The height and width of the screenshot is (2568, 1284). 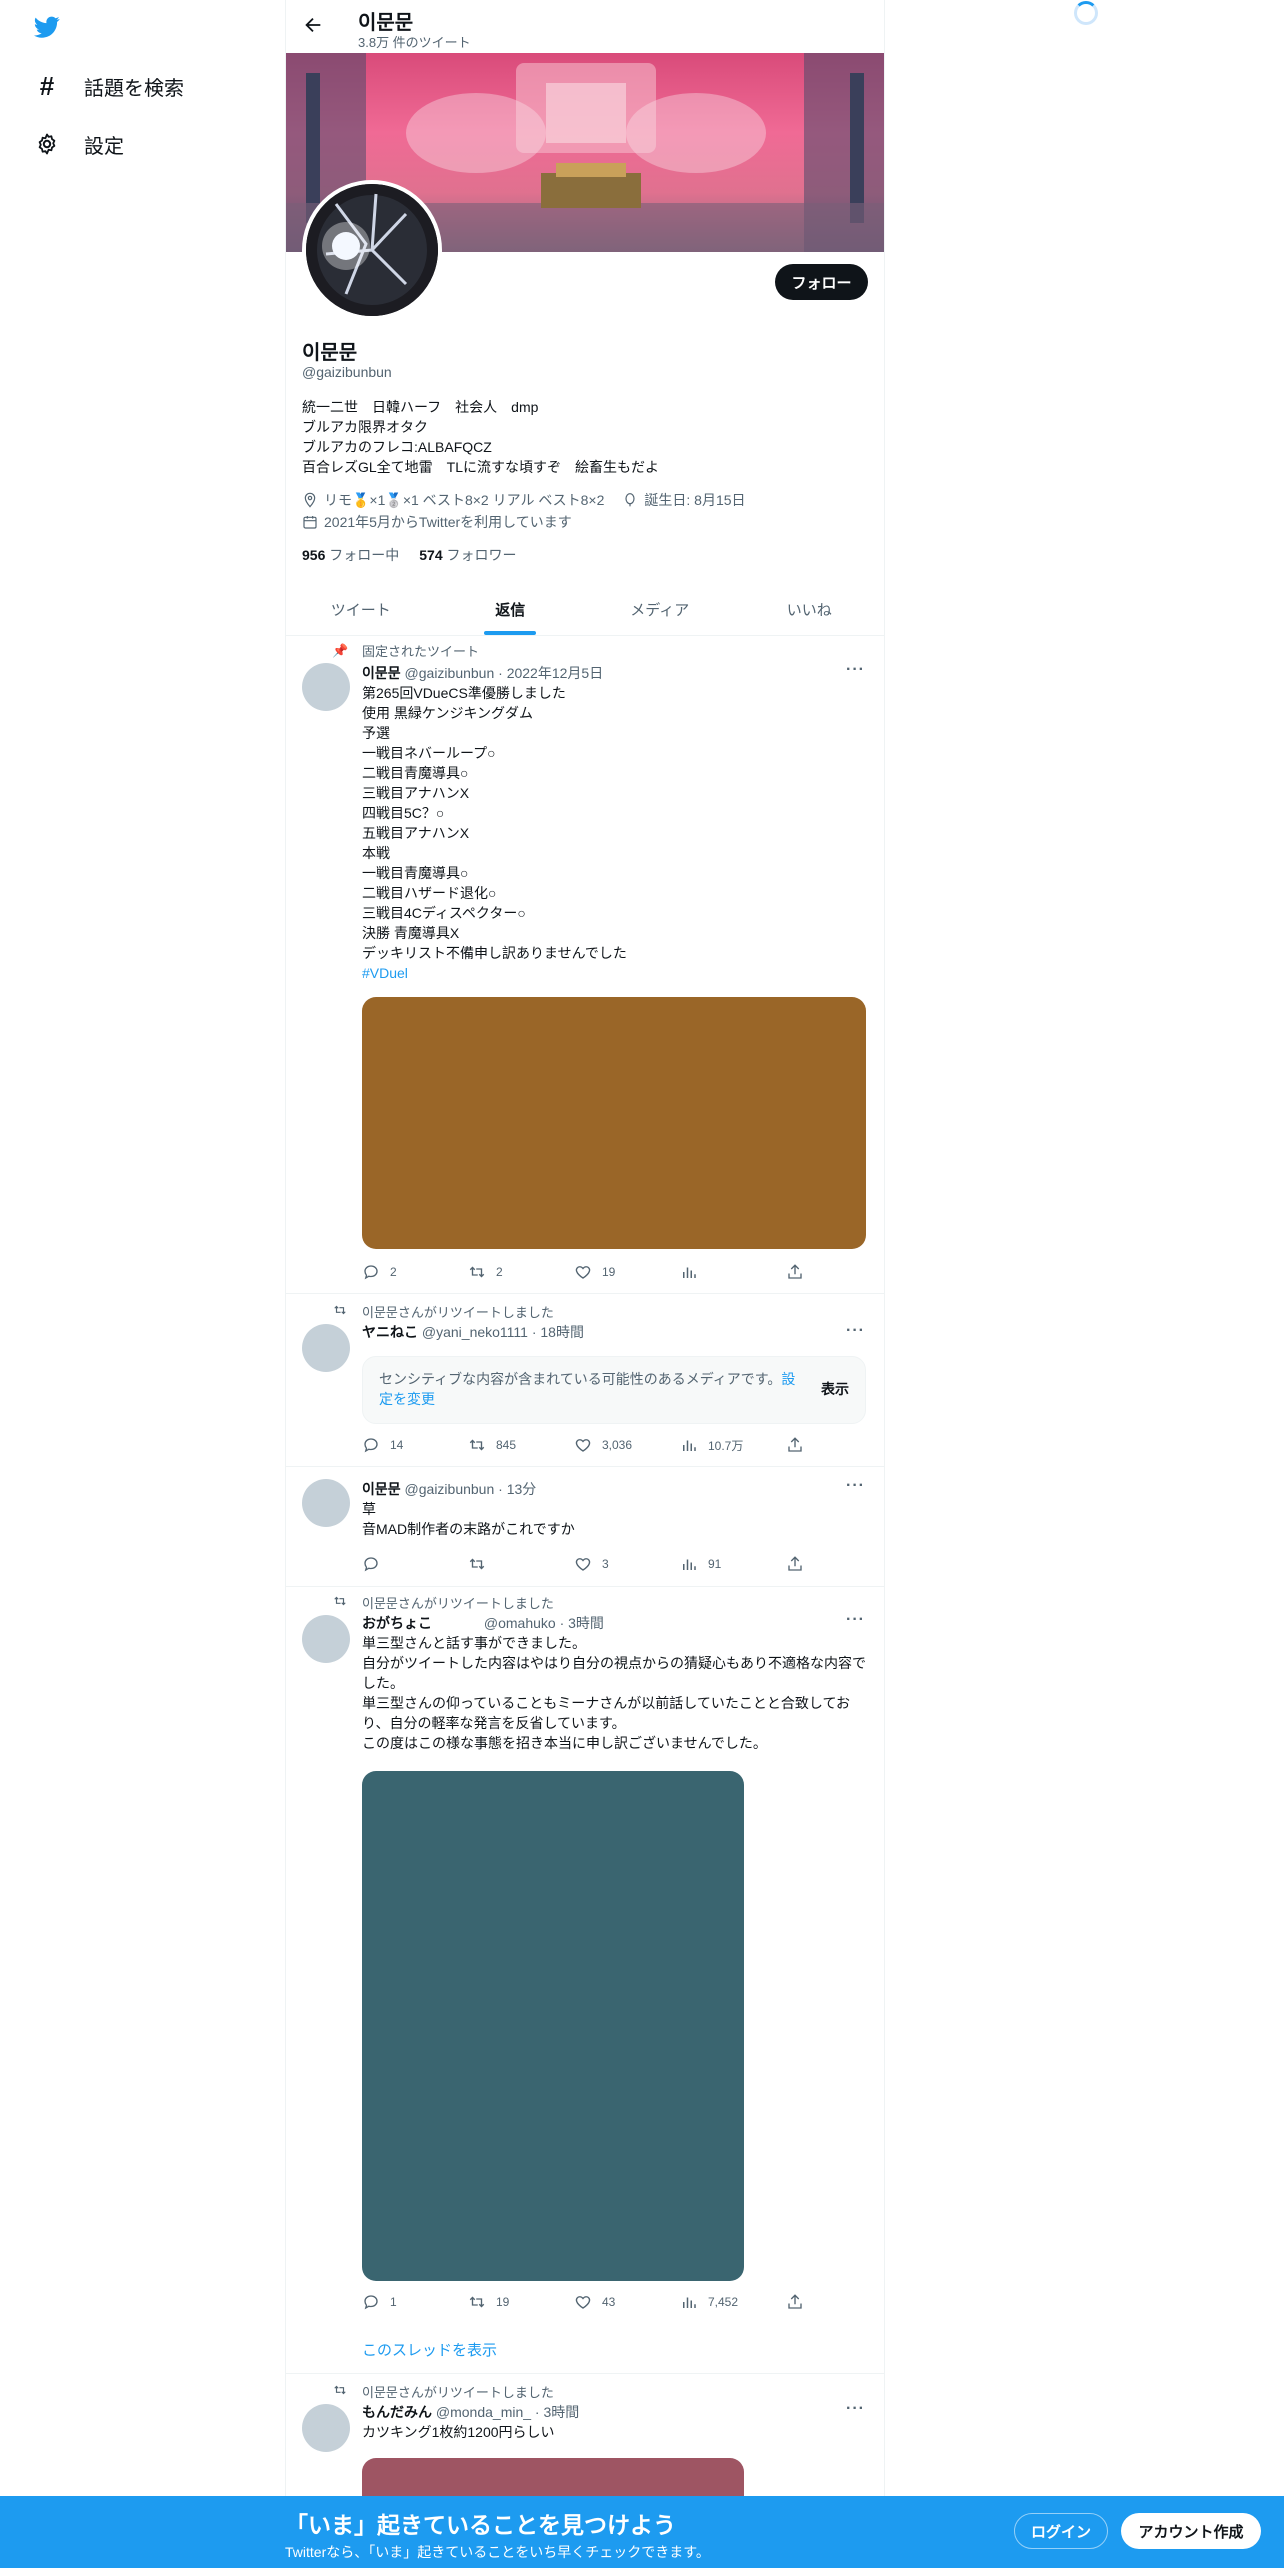 What do you see at coordinates (415, 1272) in the screenshot?
I see `reply-button: 2` at bounding box center [415, 1272].